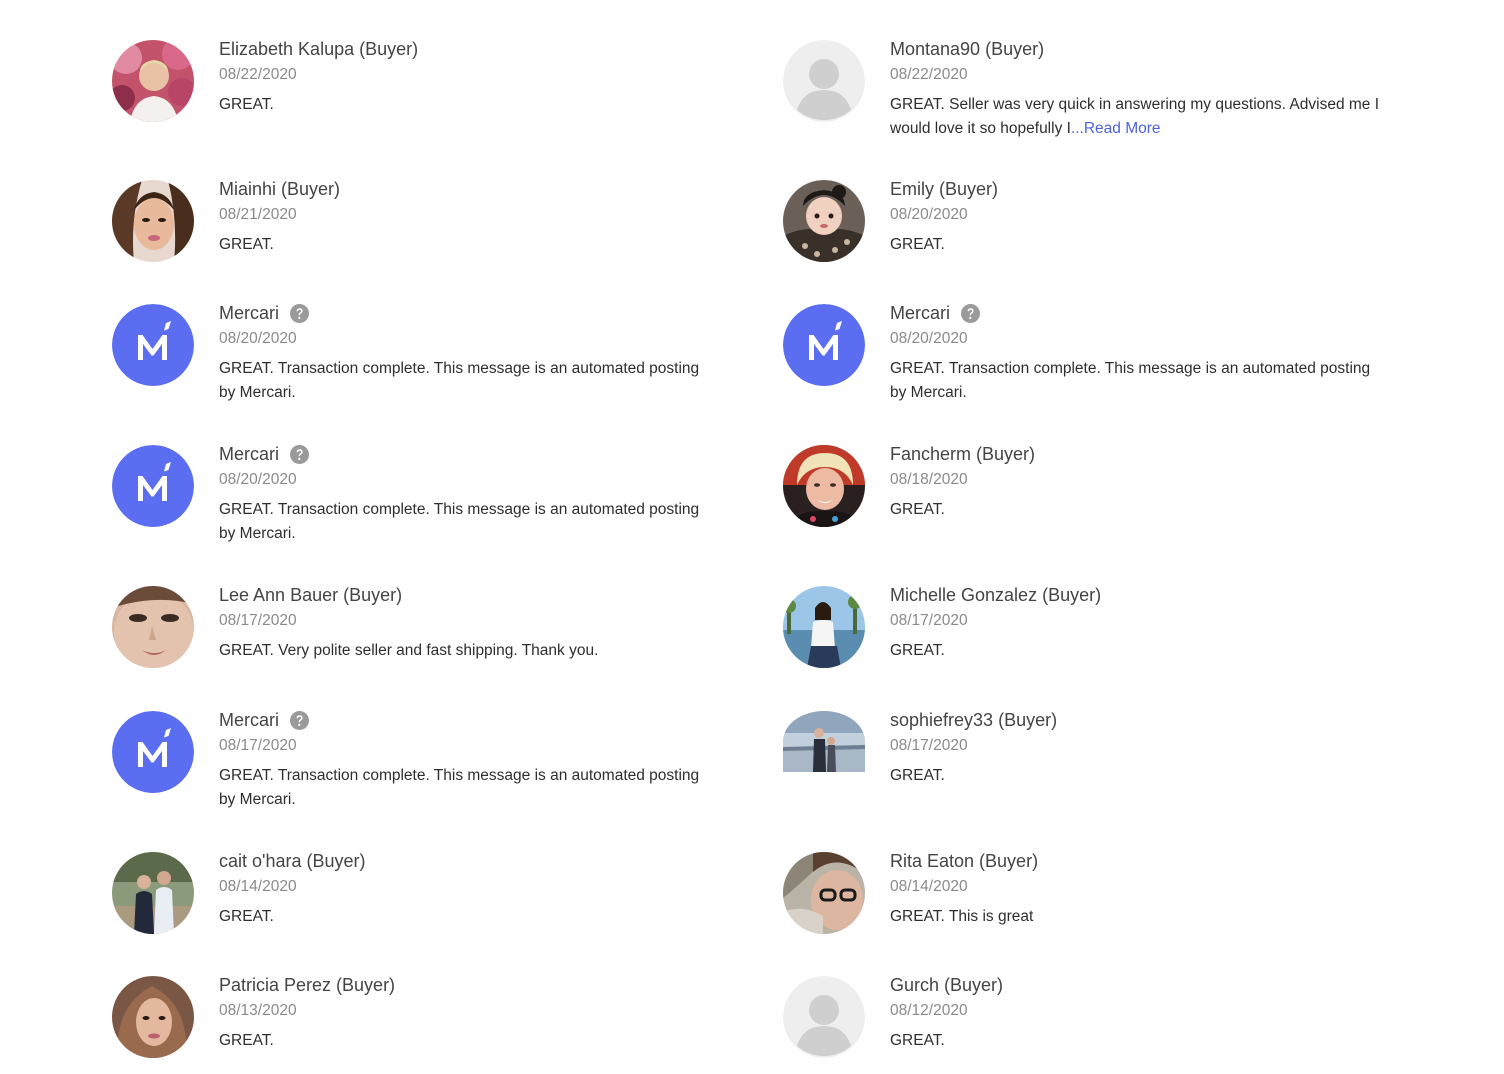 This screenshot has height=1074, width=1504. Describe the element at coordinates (258, 214) in the screenshot. I see `review-date: 08/21/2020` at that location.